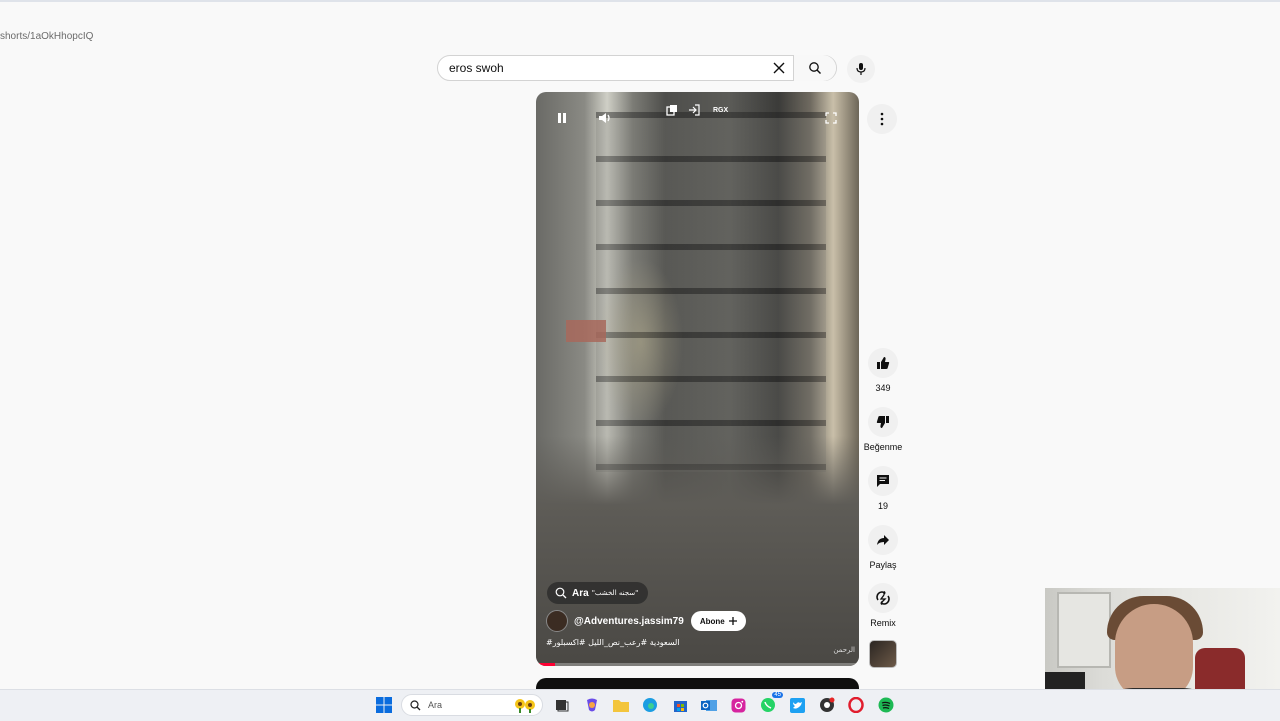  I want to click on enter-icon, so click(694, 110).